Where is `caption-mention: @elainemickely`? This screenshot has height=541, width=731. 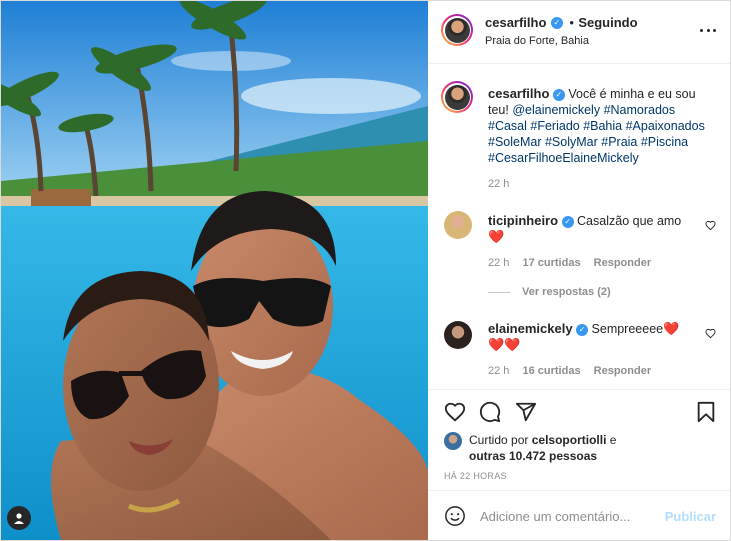 caption-mention: @elainemickely is located at coordinates (556, 110).